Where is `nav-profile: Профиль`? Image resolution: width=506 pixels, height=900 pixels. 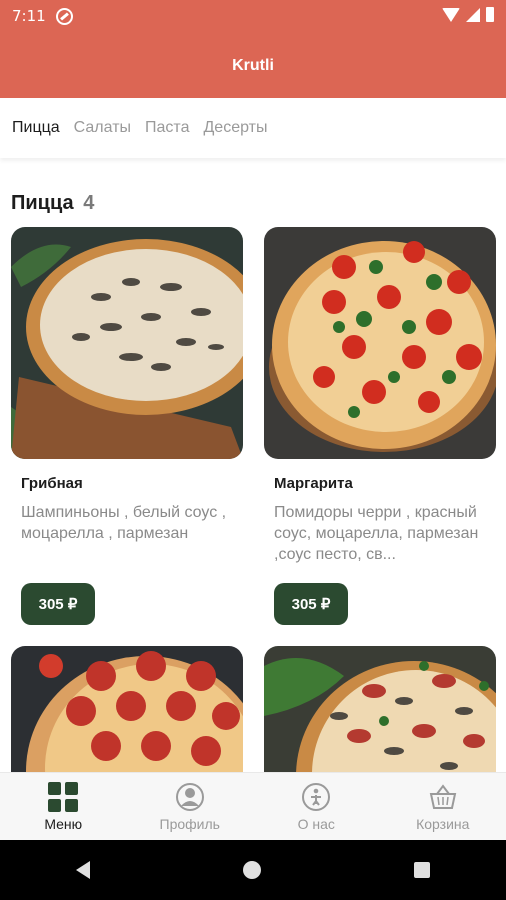
nav-profile: Профиль is located at coordinates (190, 806).